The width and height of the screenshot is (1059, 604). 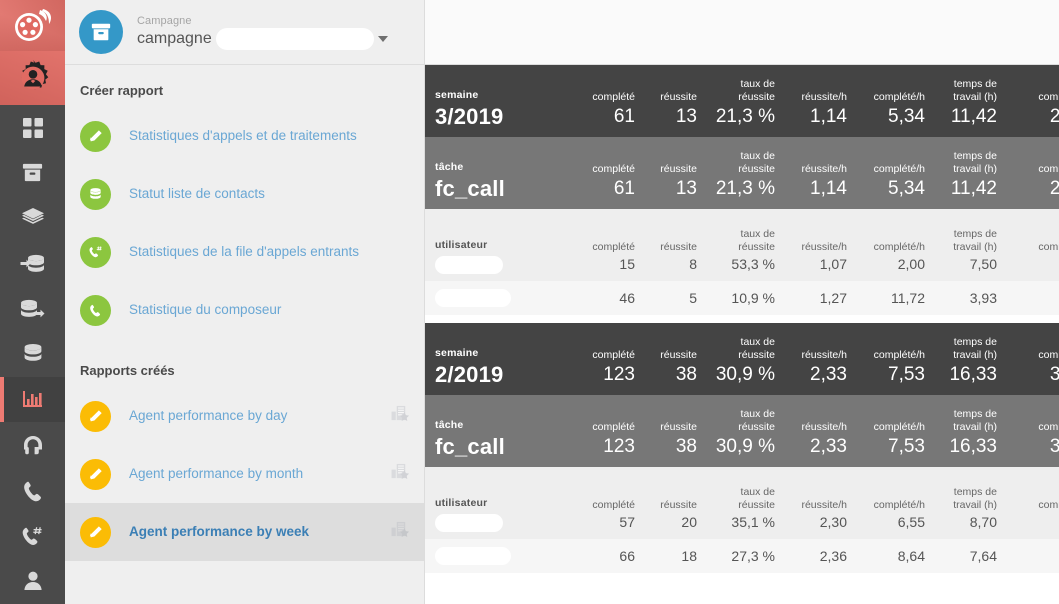 What do you see at coordinates (599, 519) in the screenshot?
I see `metric-cell: complété 57` at bounding box center [599, 519].